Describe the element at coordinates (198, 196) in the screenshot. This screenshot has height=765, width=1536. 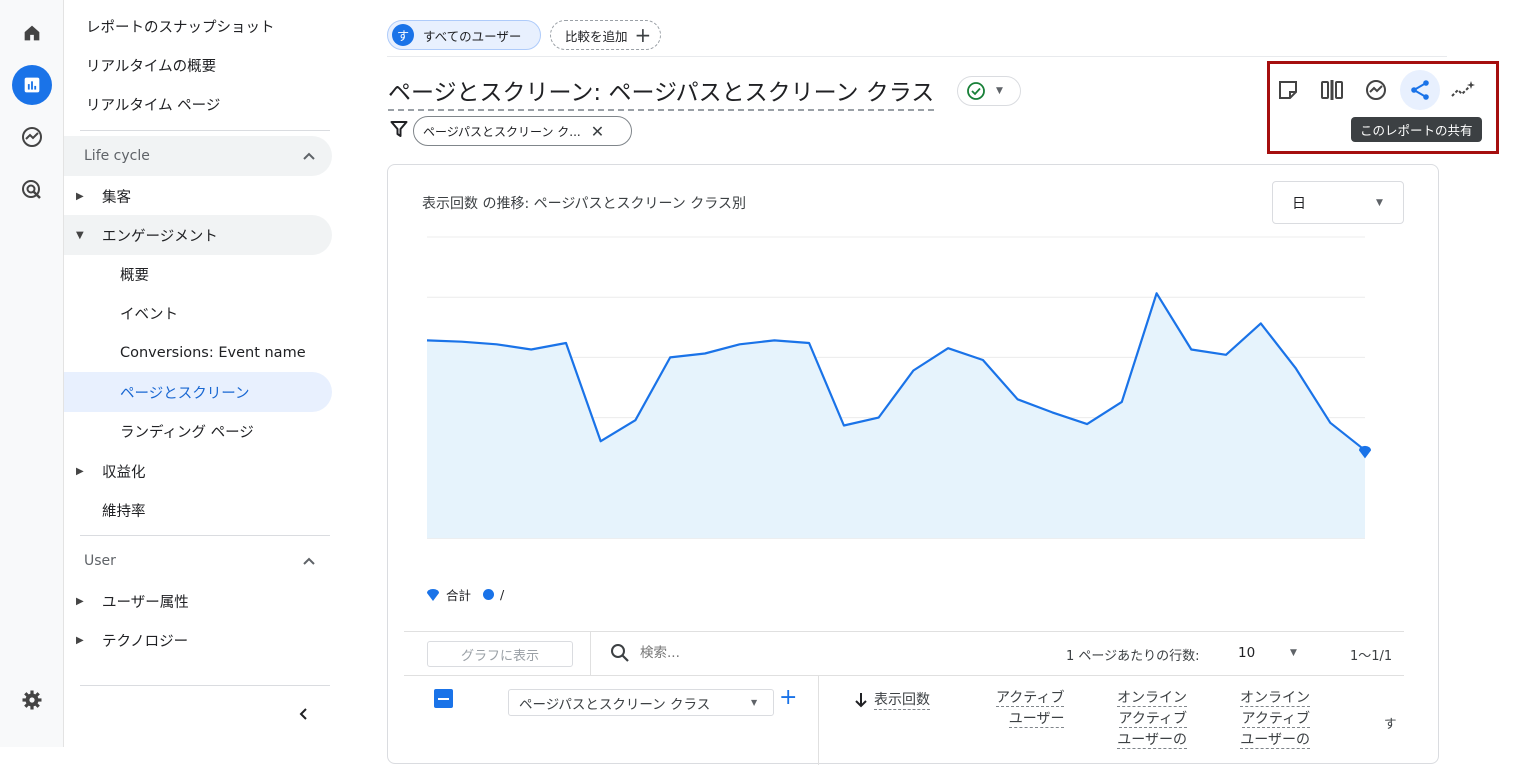
I see `nav-item-acquisition: ▶ 集客` at that location.